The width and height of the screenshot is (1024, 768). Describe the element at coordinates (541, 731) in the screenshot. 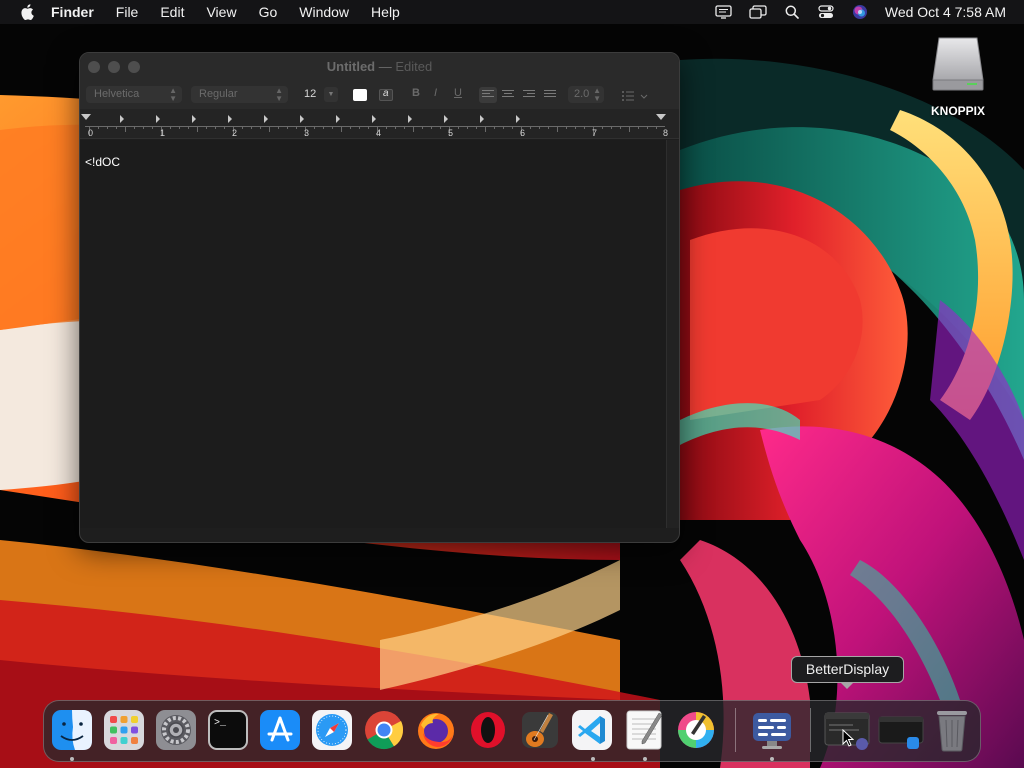

I see `dock-garageband-icon` at that location.